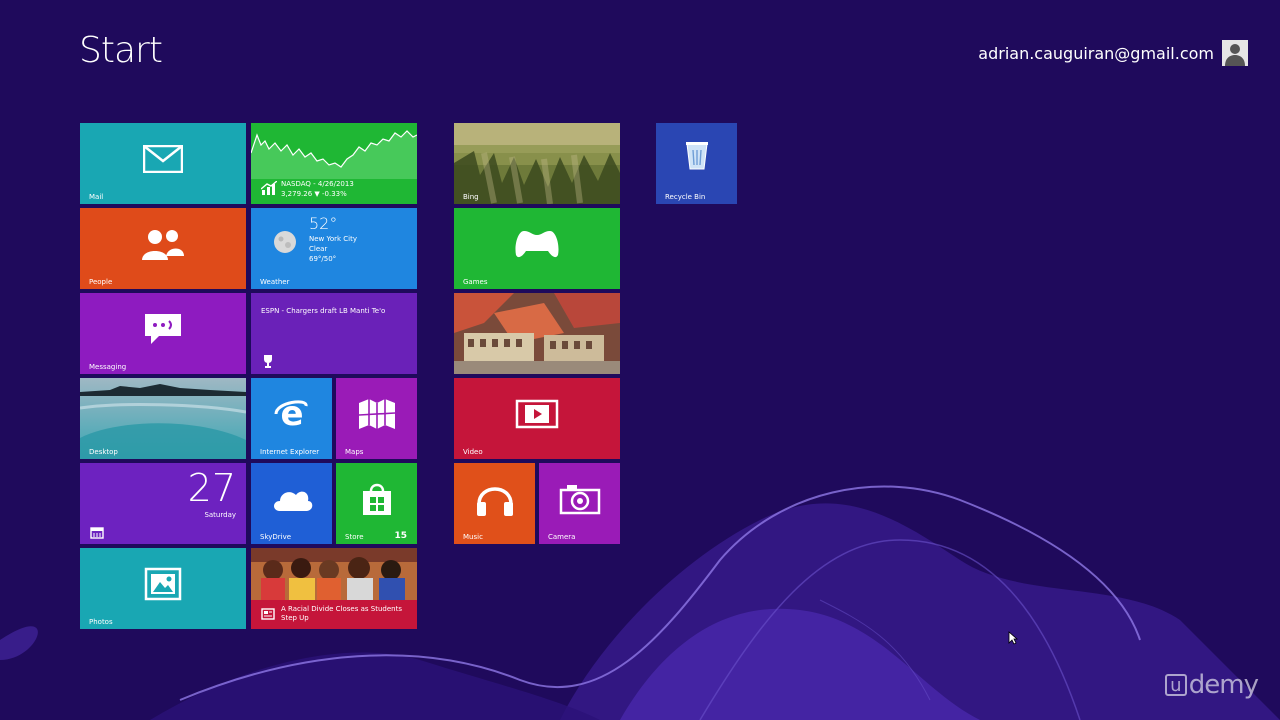 Image resolution: width=1280 pixels, height=720 pixels. What do you see at coordinates (268, 361) in the screenshot?
I see `trophy-icon` at bounding box center [268, 361].